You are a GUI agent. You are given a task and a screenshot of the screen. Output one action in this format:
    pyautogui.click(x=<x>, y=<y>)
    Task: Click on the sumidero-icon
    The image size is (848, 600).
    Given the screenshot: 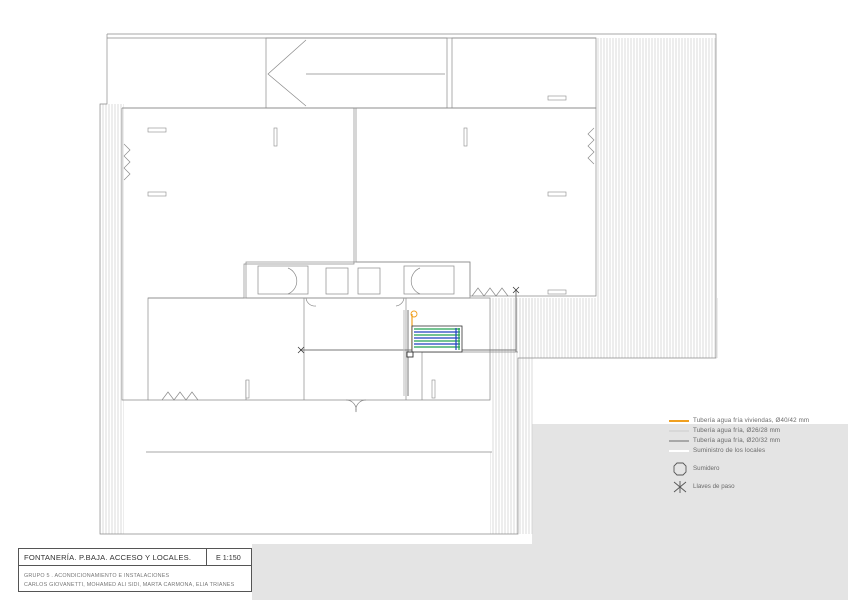 What is the action you would take?
    pyautogui.click(x=680, y=469)
    